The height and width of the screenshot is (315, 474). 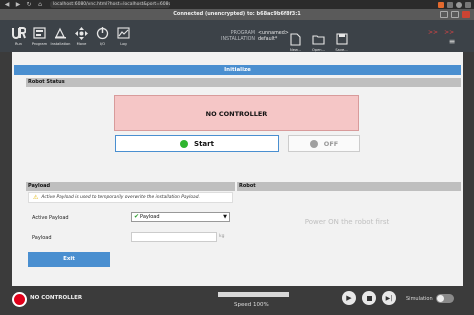 I want to click on menu-icon, so click(x=468, y=4).